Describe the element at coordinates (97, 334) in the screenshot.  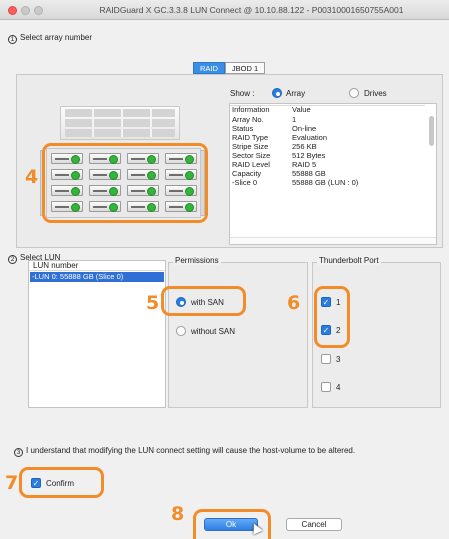
I see `lun-list: LUN number -LUN 0: 55888 GB (Slice 0)` at that location.